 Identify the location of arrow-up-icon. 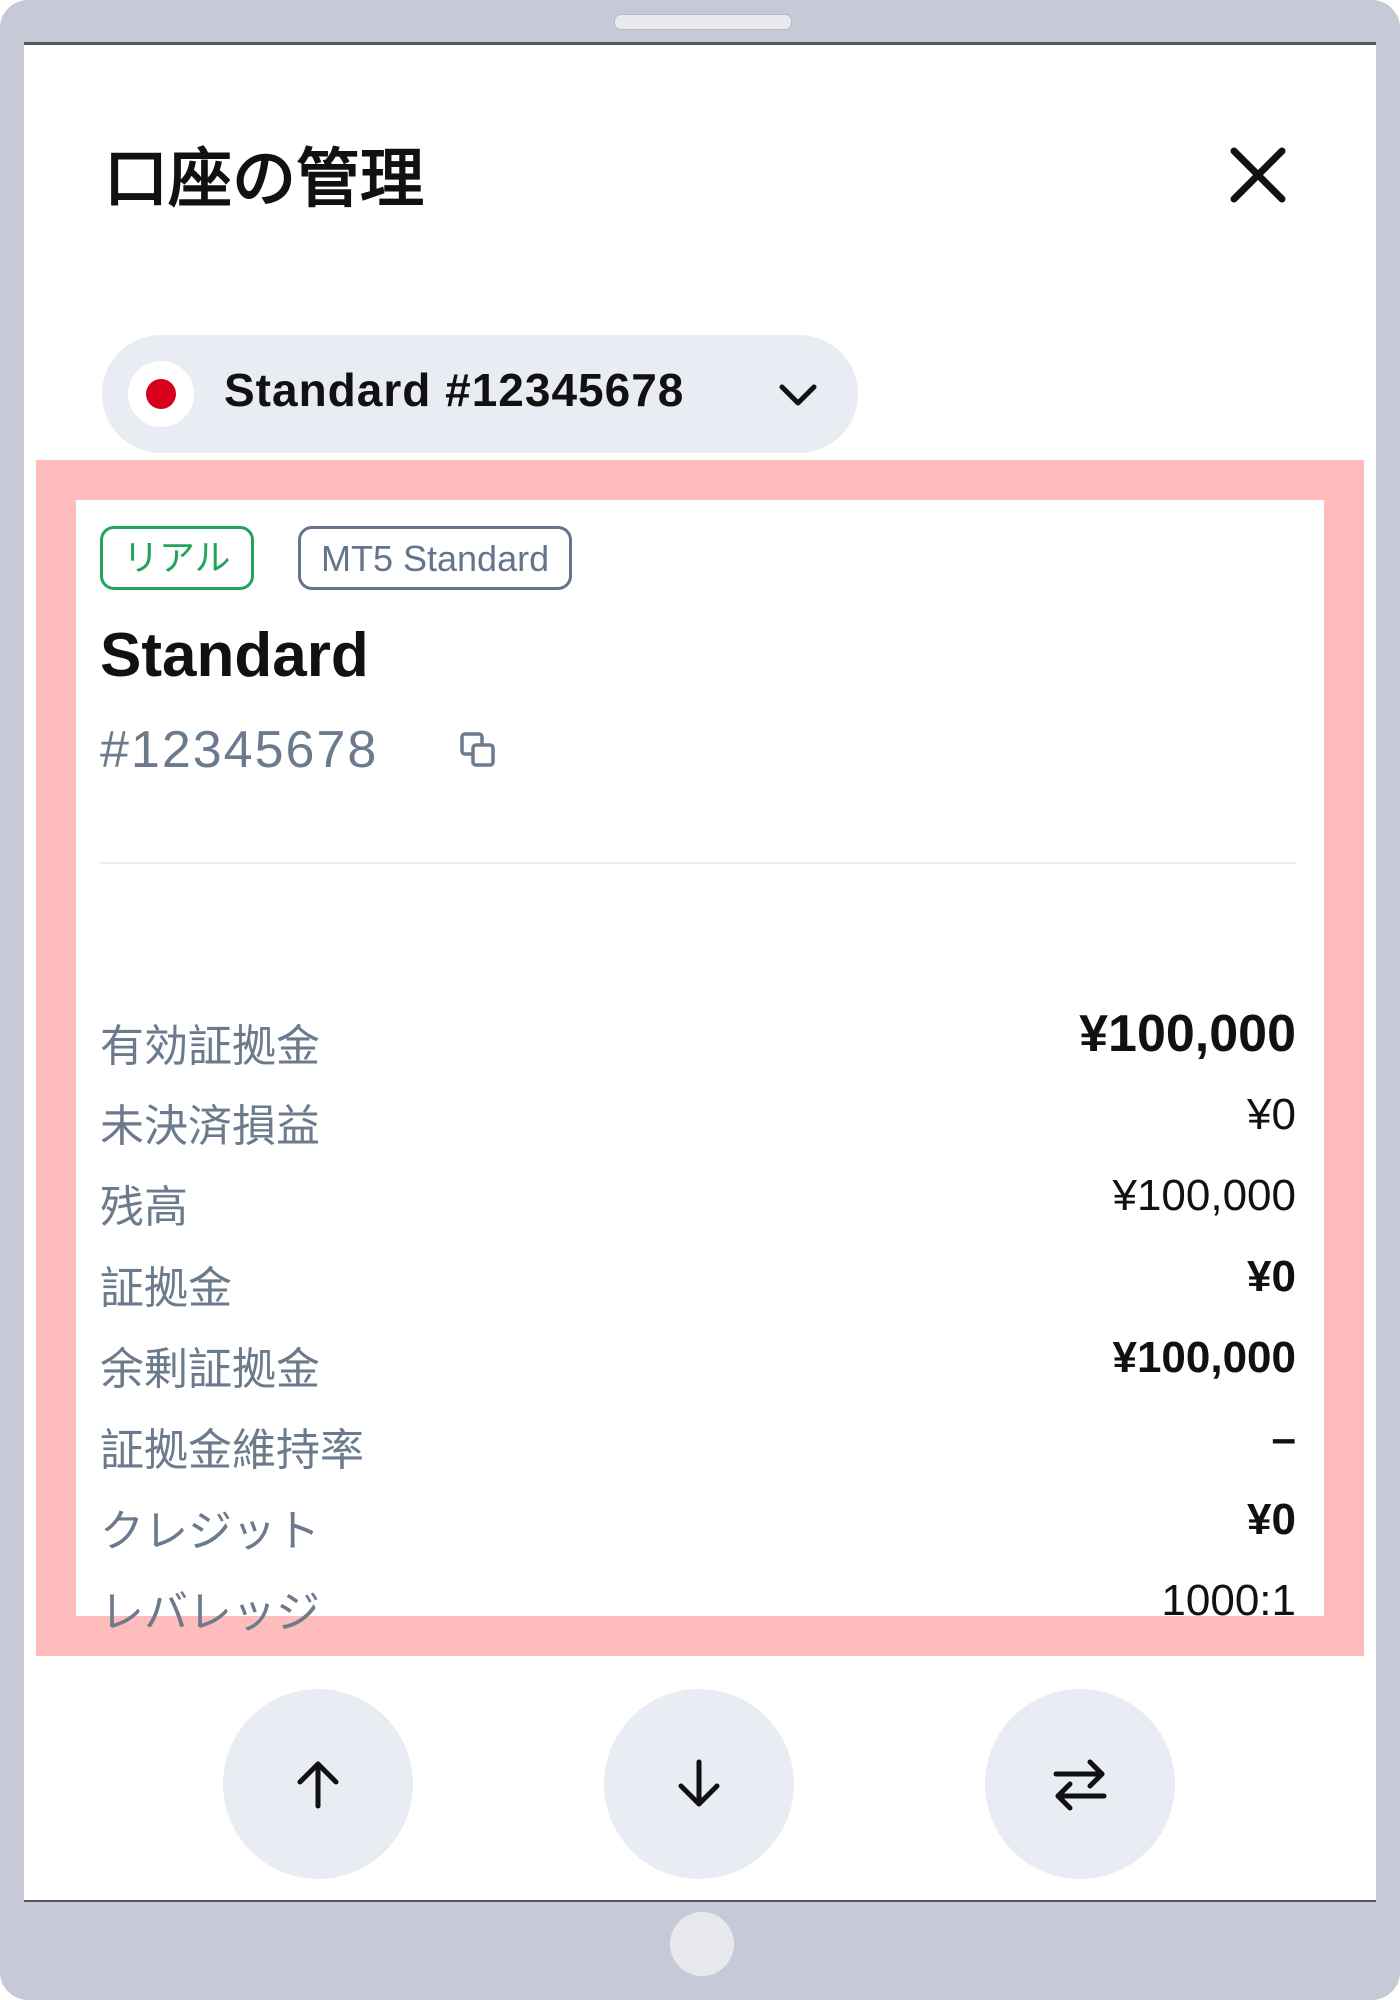
(318, 1785).